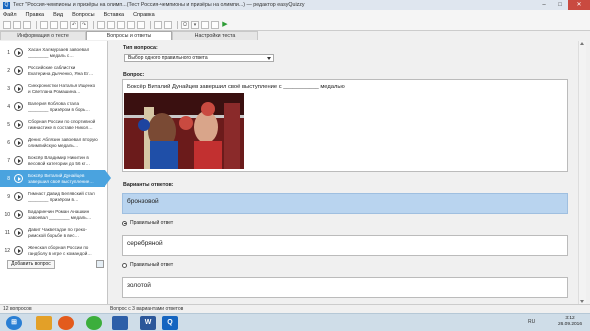 The image size is (590, 331). Describe the element at coordinates (74, 25) in the screenshot. I see `undo-icon: ↶` at that location.